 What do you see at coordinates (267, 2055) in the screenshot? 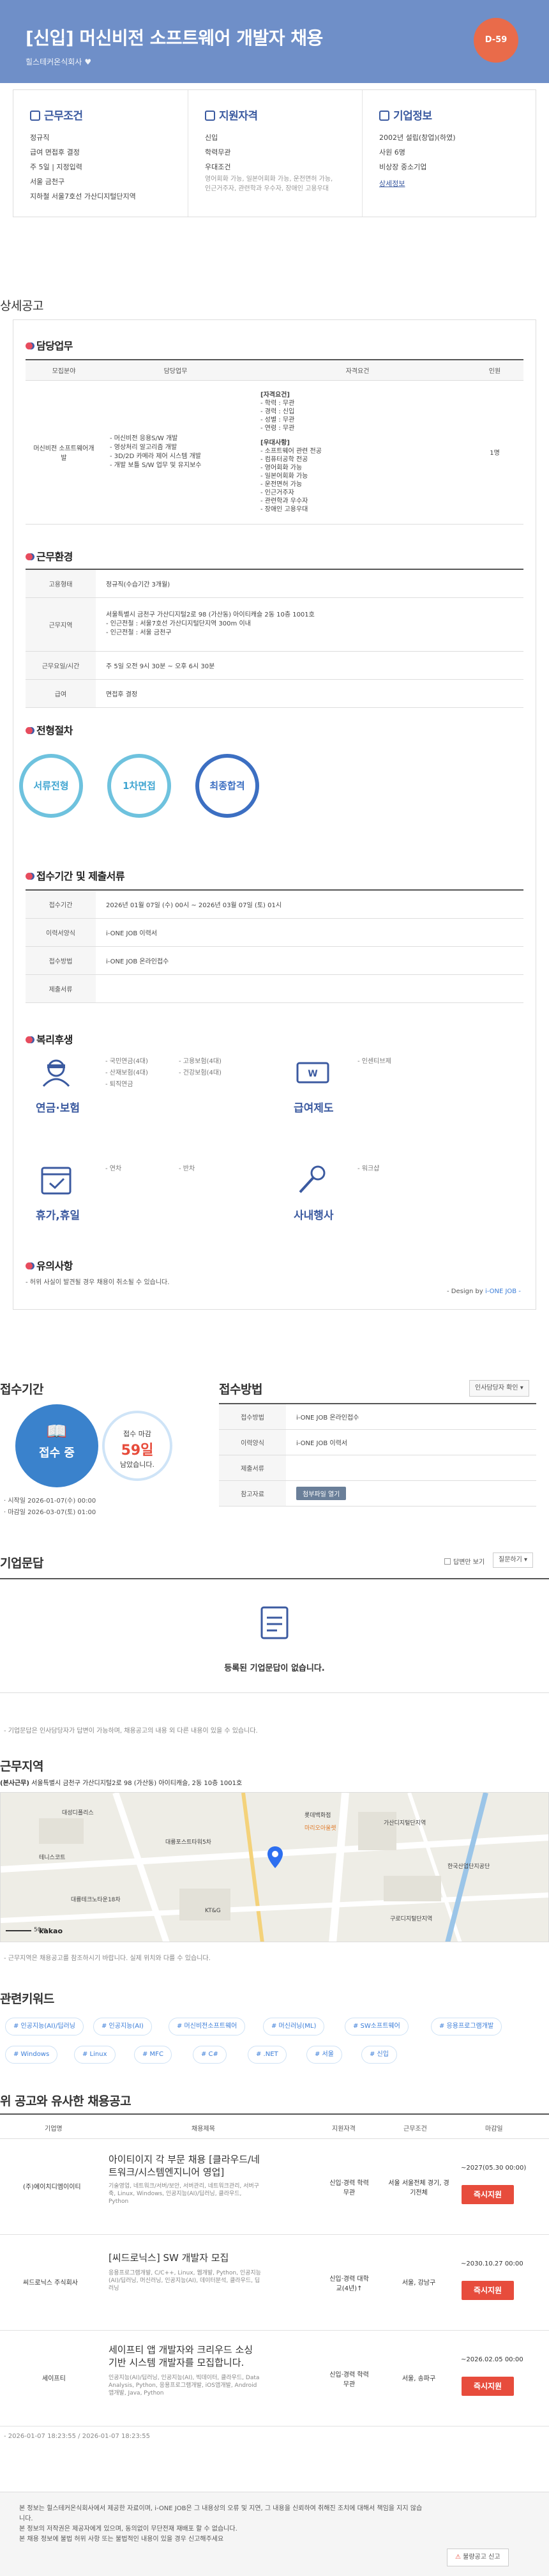
I see `keyword-tag: # .NET` at bounding box center [267, 2055].